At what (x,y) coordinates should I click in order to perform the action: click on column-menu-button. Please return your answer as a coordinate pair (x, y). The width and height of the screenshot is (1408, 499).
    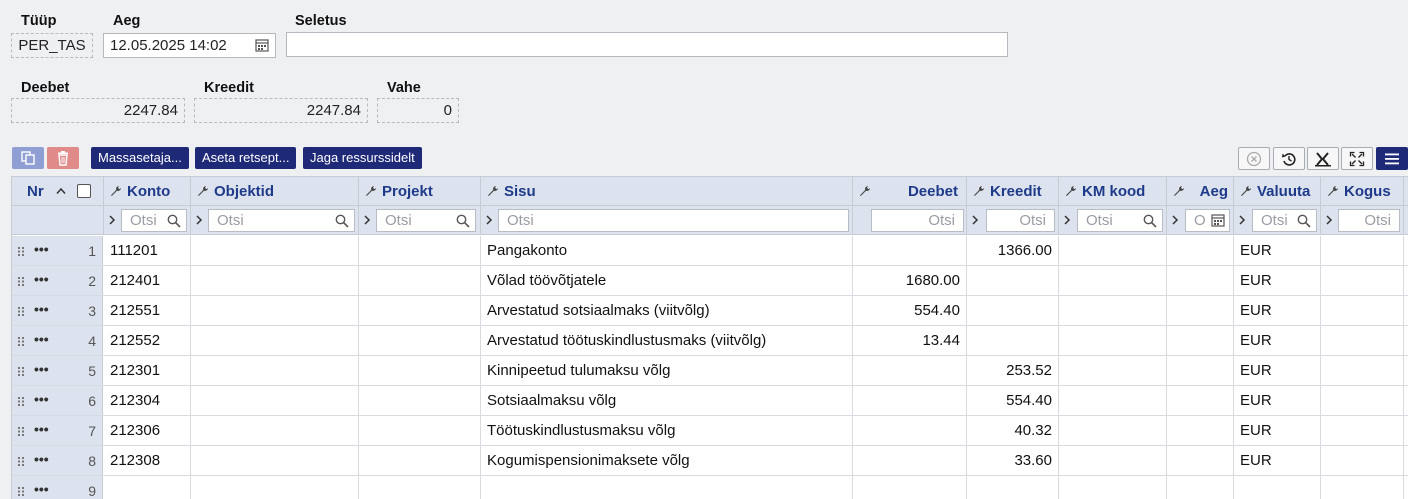
    Looking at the image, I should click on (1392, 158).